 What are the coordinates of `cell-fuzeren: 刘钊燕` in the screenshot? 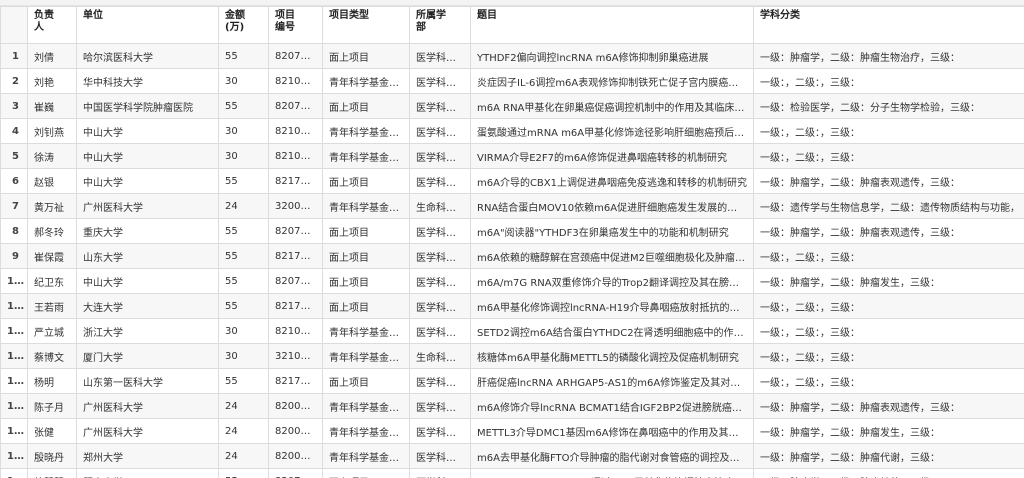 It's located at (52, 131).